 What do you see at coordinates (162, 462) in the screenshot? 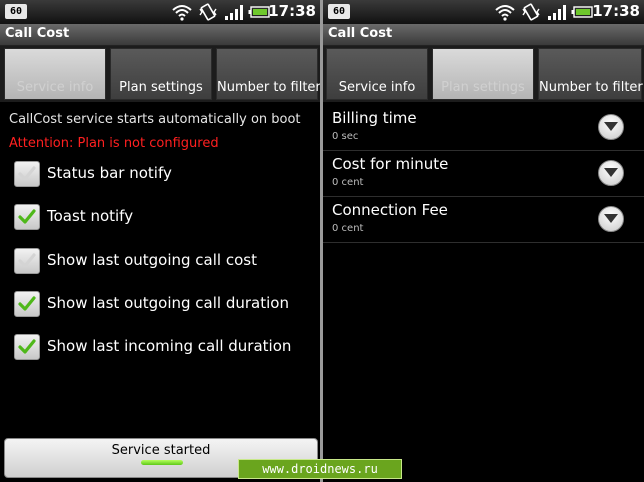
I see `service-indicator` at bounding box center [162, 462].